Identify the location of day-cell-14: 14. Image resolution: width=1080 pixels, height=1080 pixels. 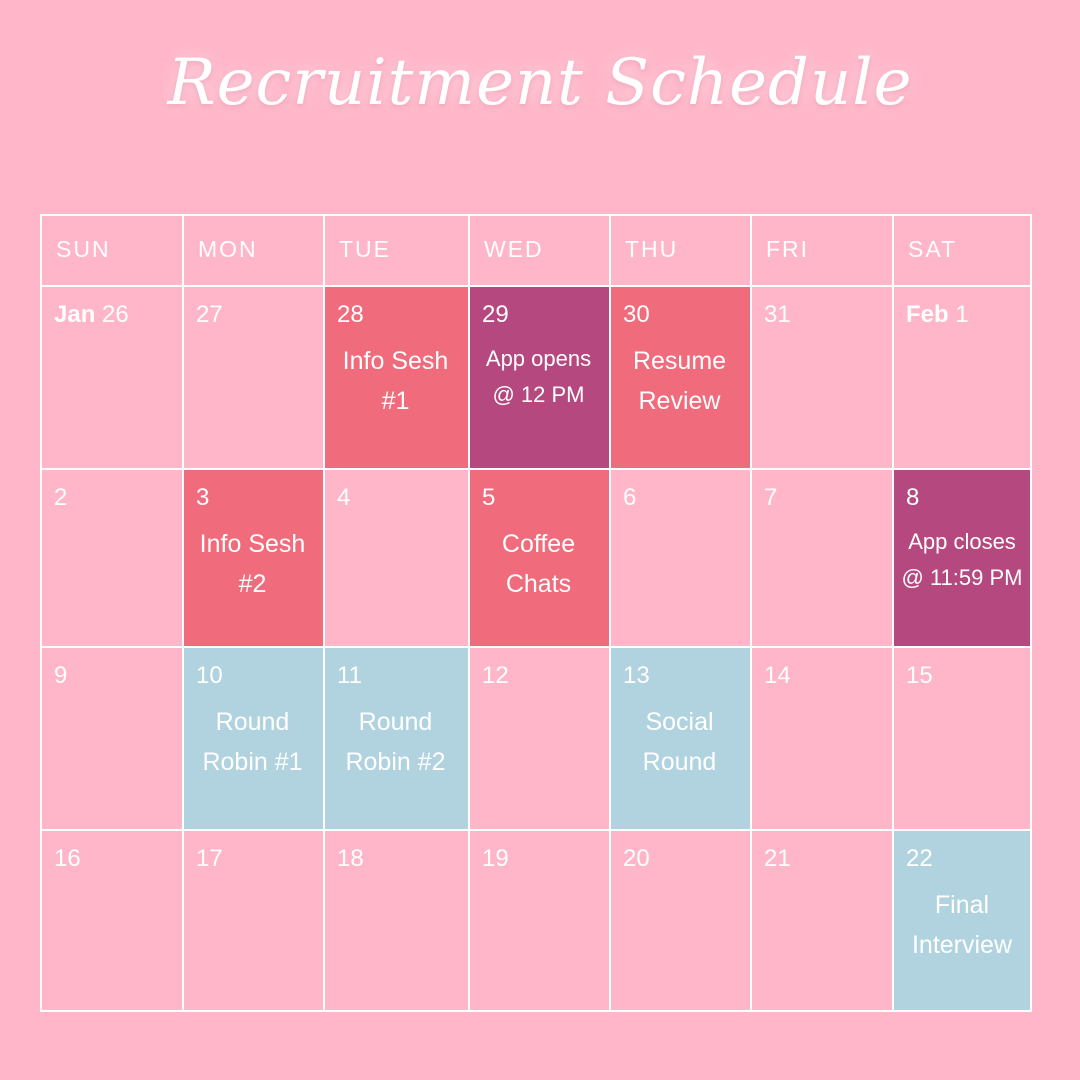
(821, 737).